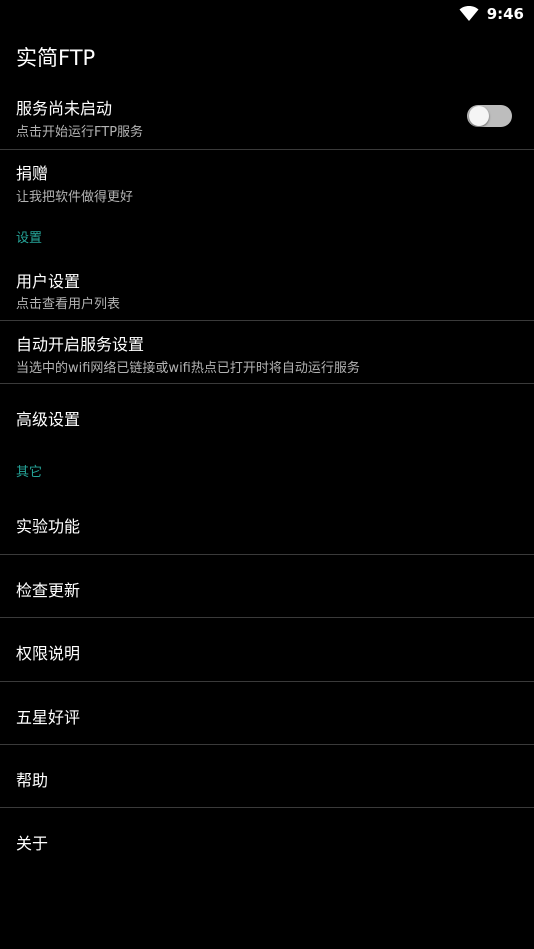  I want to click on status-time: 9:46, so click(505, 14).